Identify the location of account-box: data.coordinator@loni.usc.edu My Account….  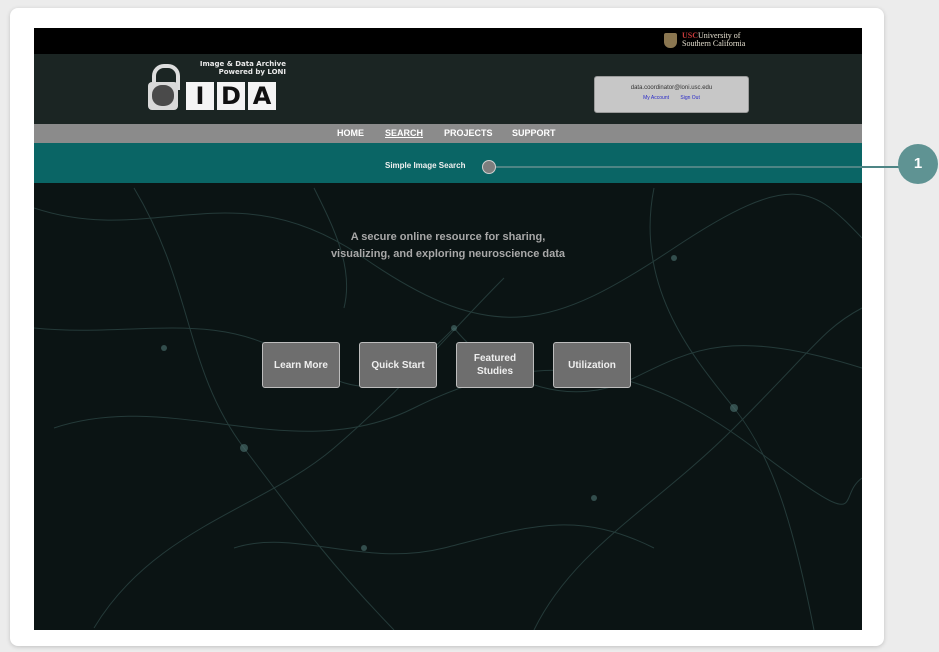
(671, 94).